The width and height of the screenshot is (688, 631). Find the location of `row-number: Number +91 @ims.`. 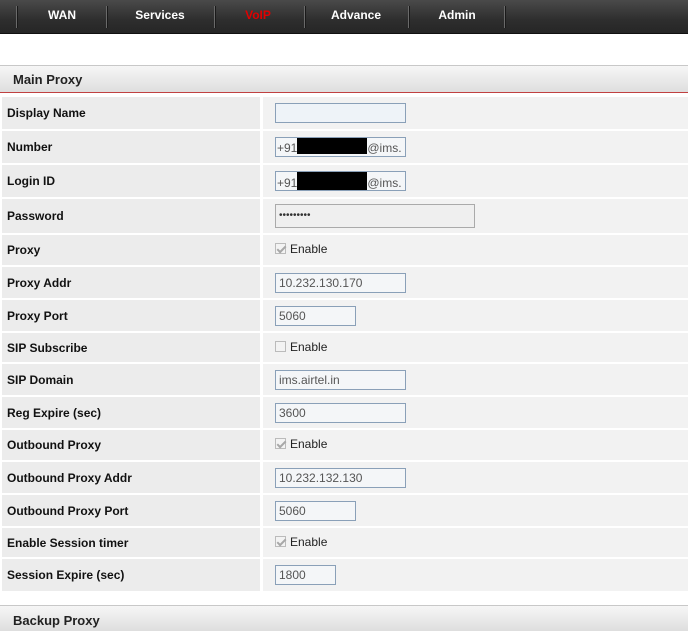

row-number: Number +91 @ims. is located at coordinates (344, 147).